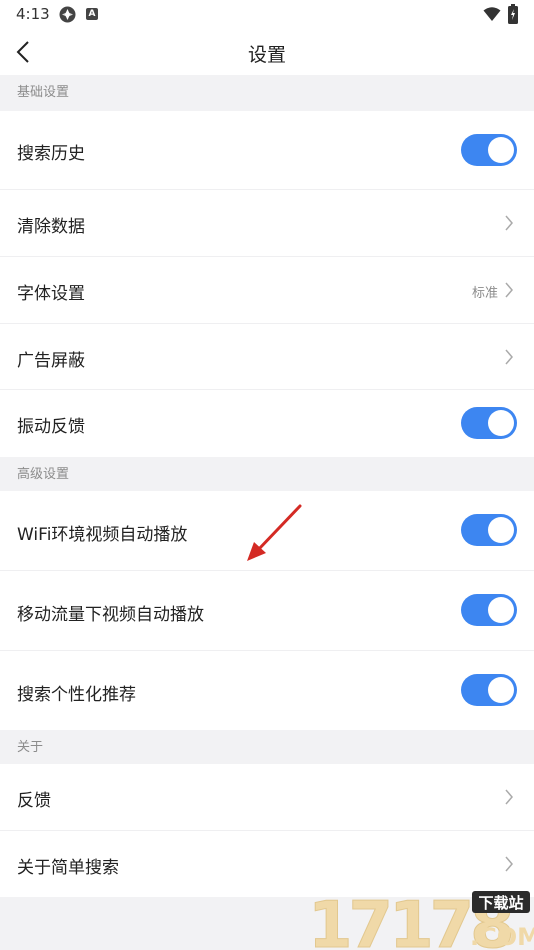 This screenshot has height=950, width=534. I want to click on nav-bar: 设置, so click(267, 51).